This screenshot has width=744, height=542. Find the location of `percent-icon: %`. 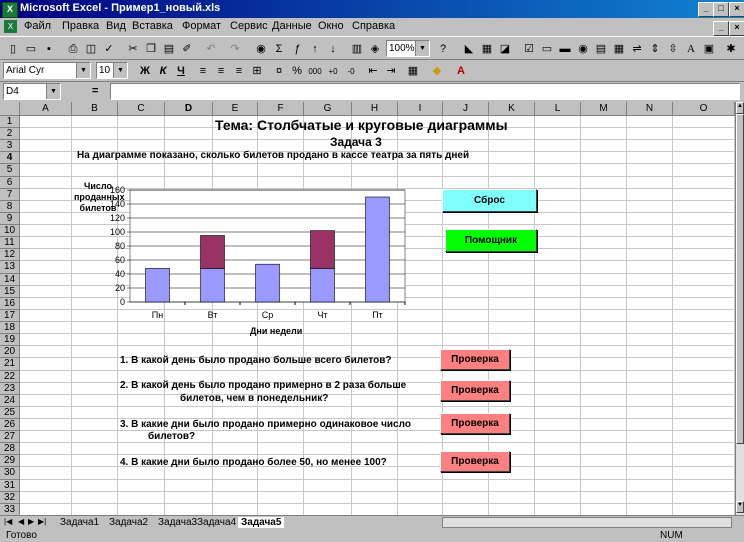

percent-icon: % is located at coordinates (297, 71).